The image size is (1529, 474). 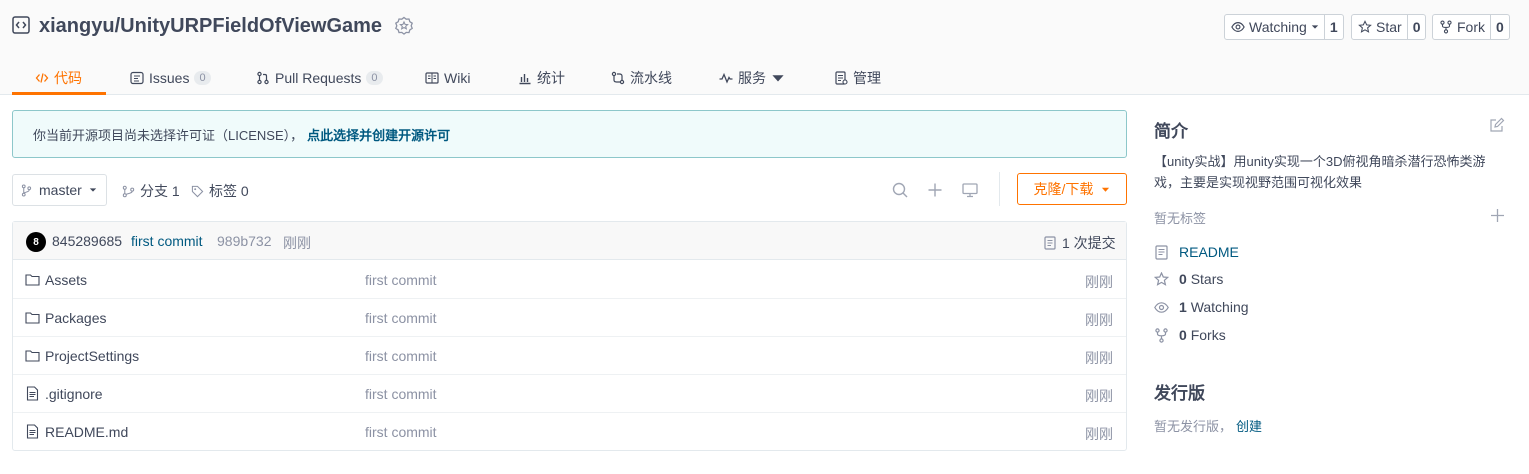 I want to click on issues-count-badge: 0, so click(x=202, y=78).